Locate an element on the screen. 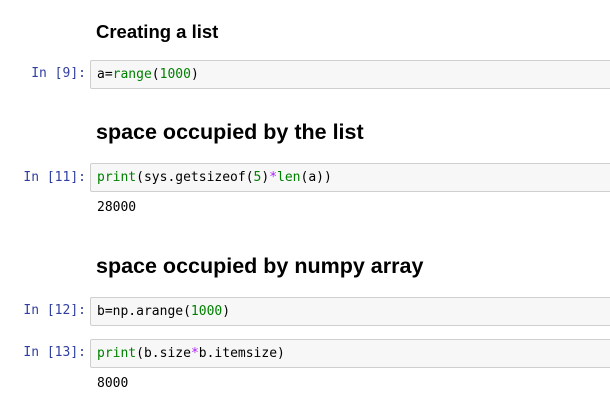 Image resolution: width=610 pixels, height=403 pixels. code-cell-input-11: print(sys.getsizeof(5)*len(a)) is located at coordinates (350, 177).